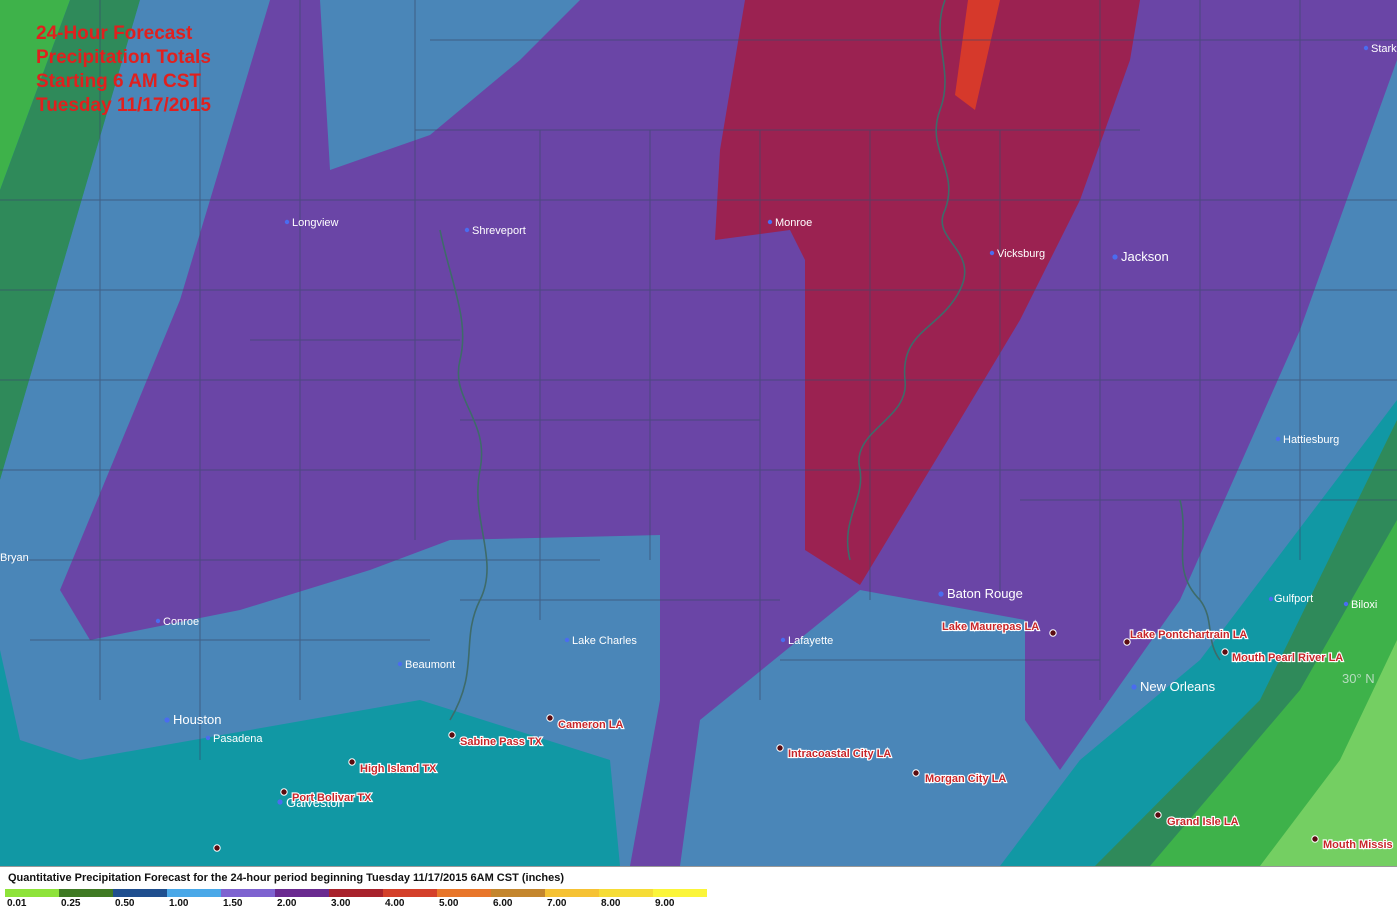 The width and height of the screenshot is (1397, 911). I want to click on legend-label: 3.00, so click(341, 903).